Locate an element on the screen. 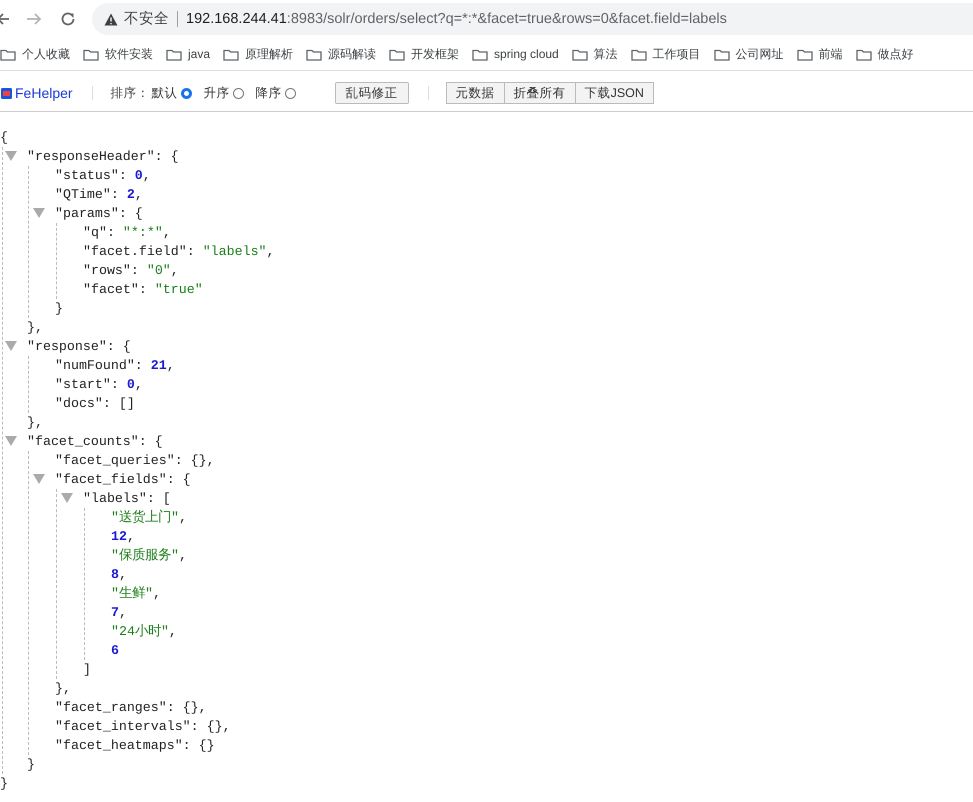  bracket: [ is located at coordinates (166, 498).